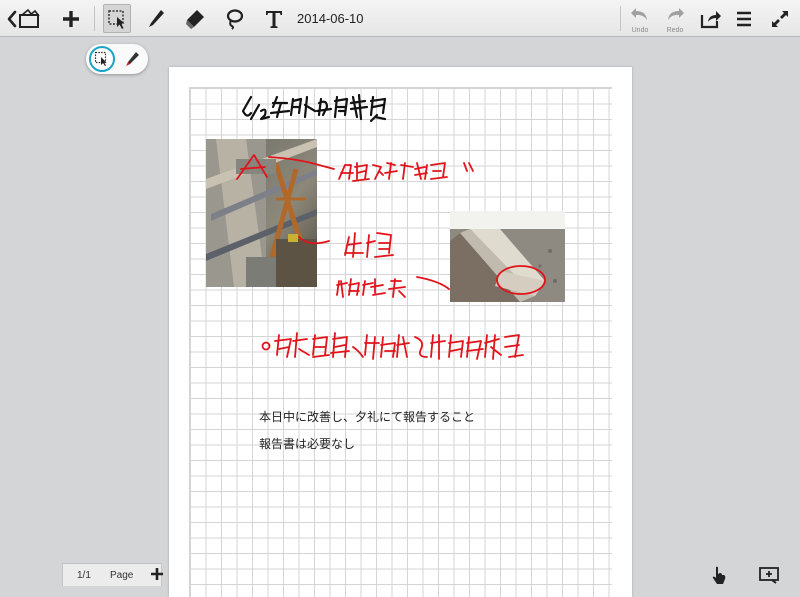 The height and width of the screenshot is (597, 800). Describe the element at coordinates (117, 59) in the screenshot. I see `pen-settings-pill` at that location.